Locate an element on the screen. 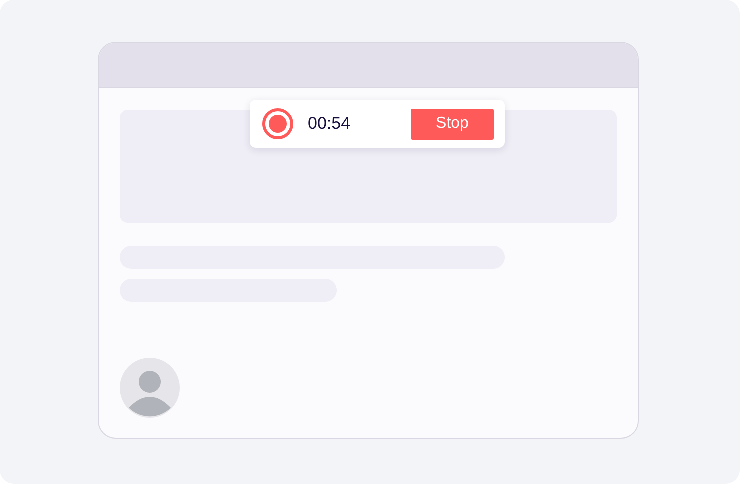 The width and height of the screenshot is (740, 484). recording-time: 00:54 is located at coordinates (329, 124).